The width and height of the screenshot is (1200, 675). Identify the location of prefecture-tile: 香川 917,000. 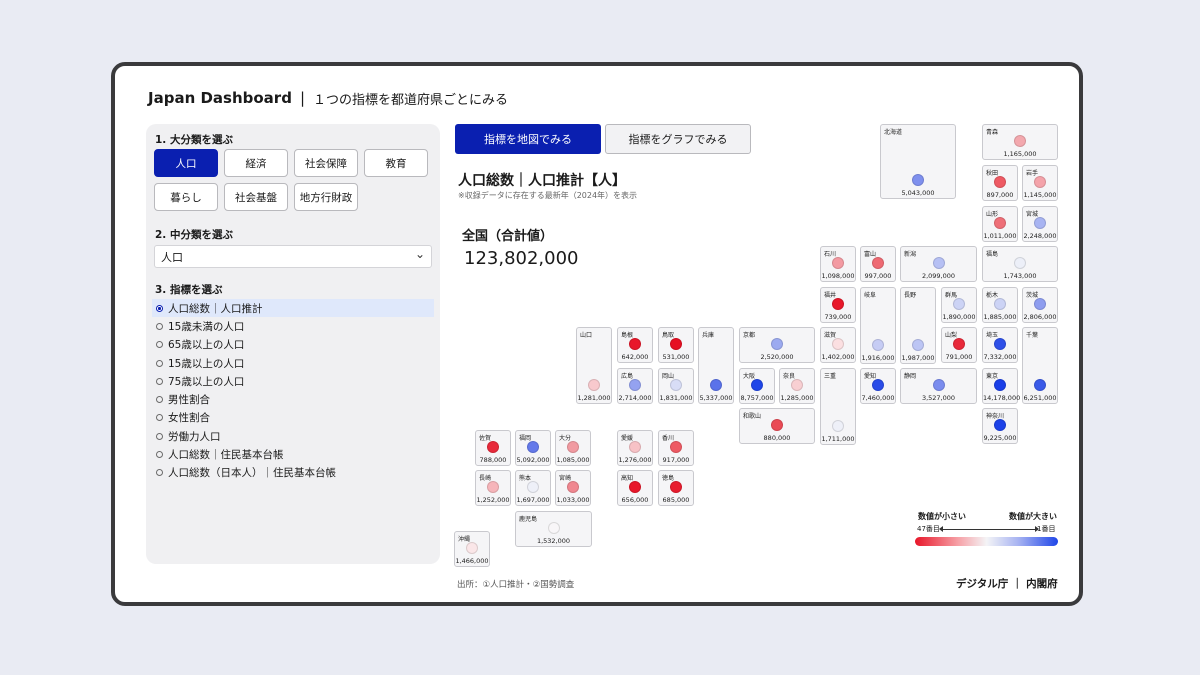
(676, 448).